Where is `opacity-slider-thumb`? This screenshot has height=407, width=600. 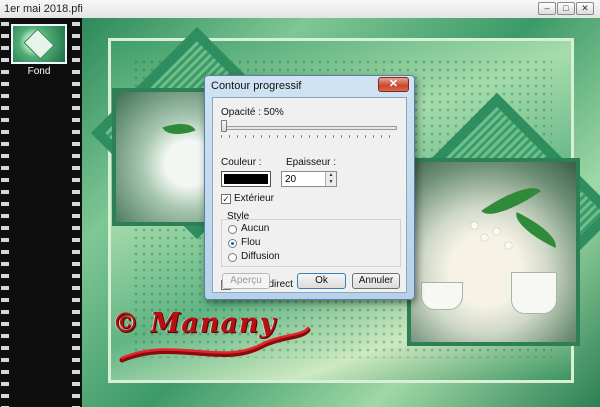 opacity-slider-thumb is located at coordinates (224, 126).